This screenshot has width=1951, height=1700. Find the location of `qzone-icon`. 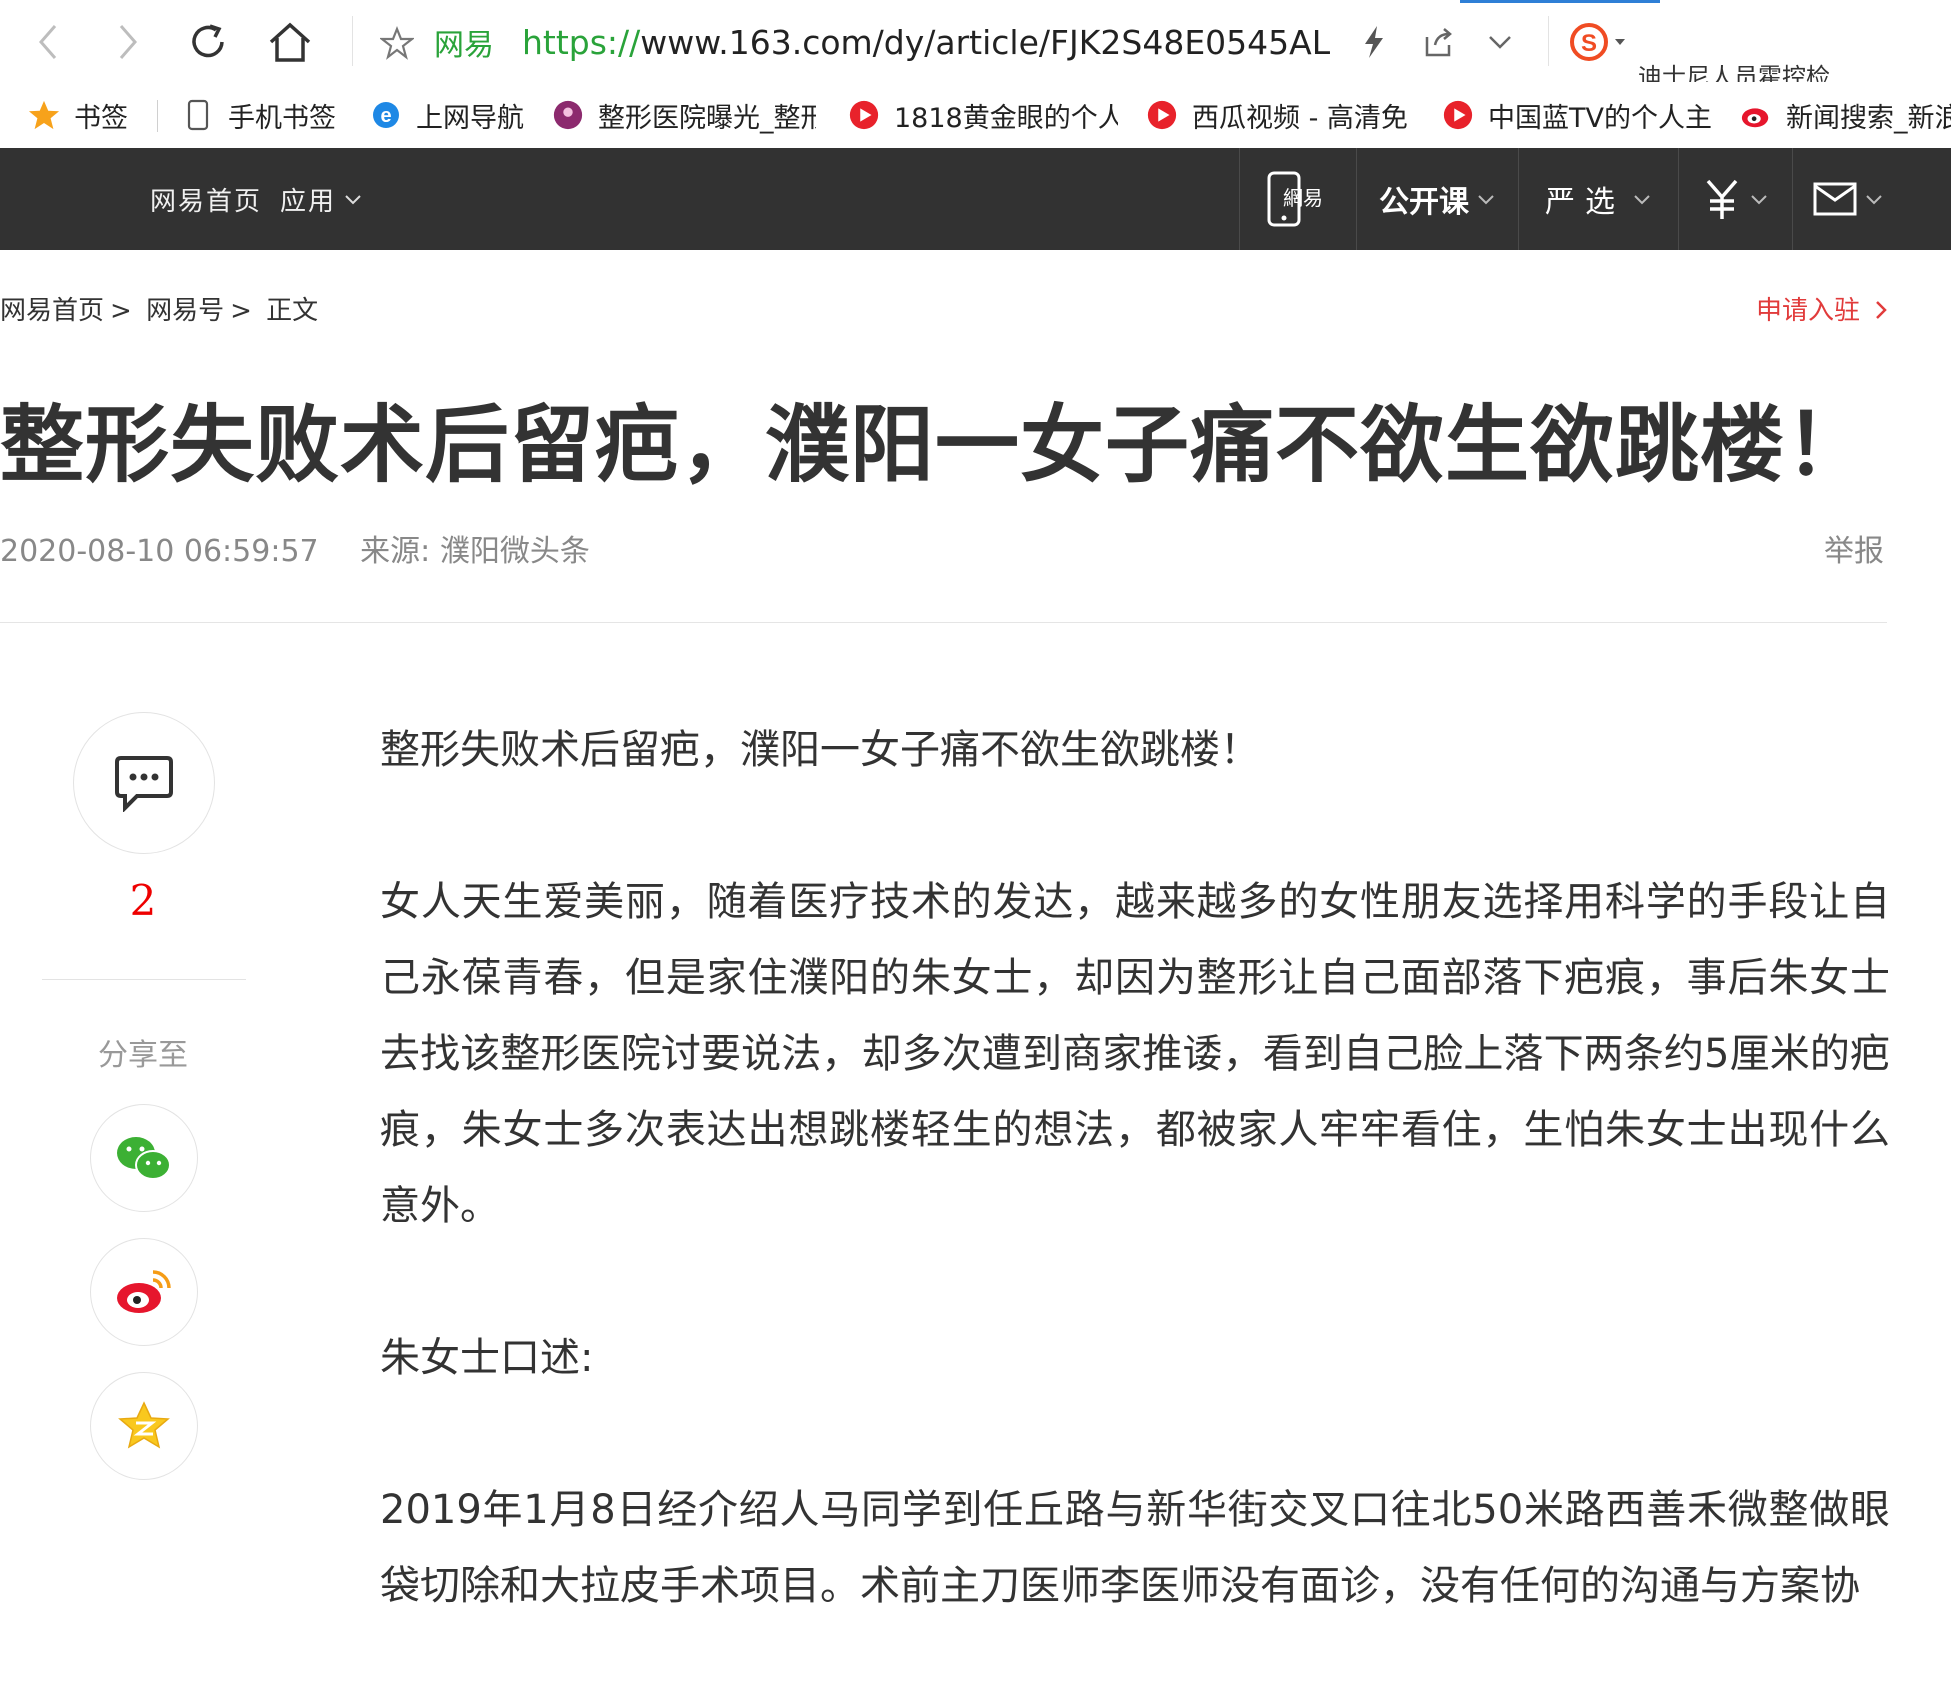

qzone-icon is located at coordinates (144, 1425).